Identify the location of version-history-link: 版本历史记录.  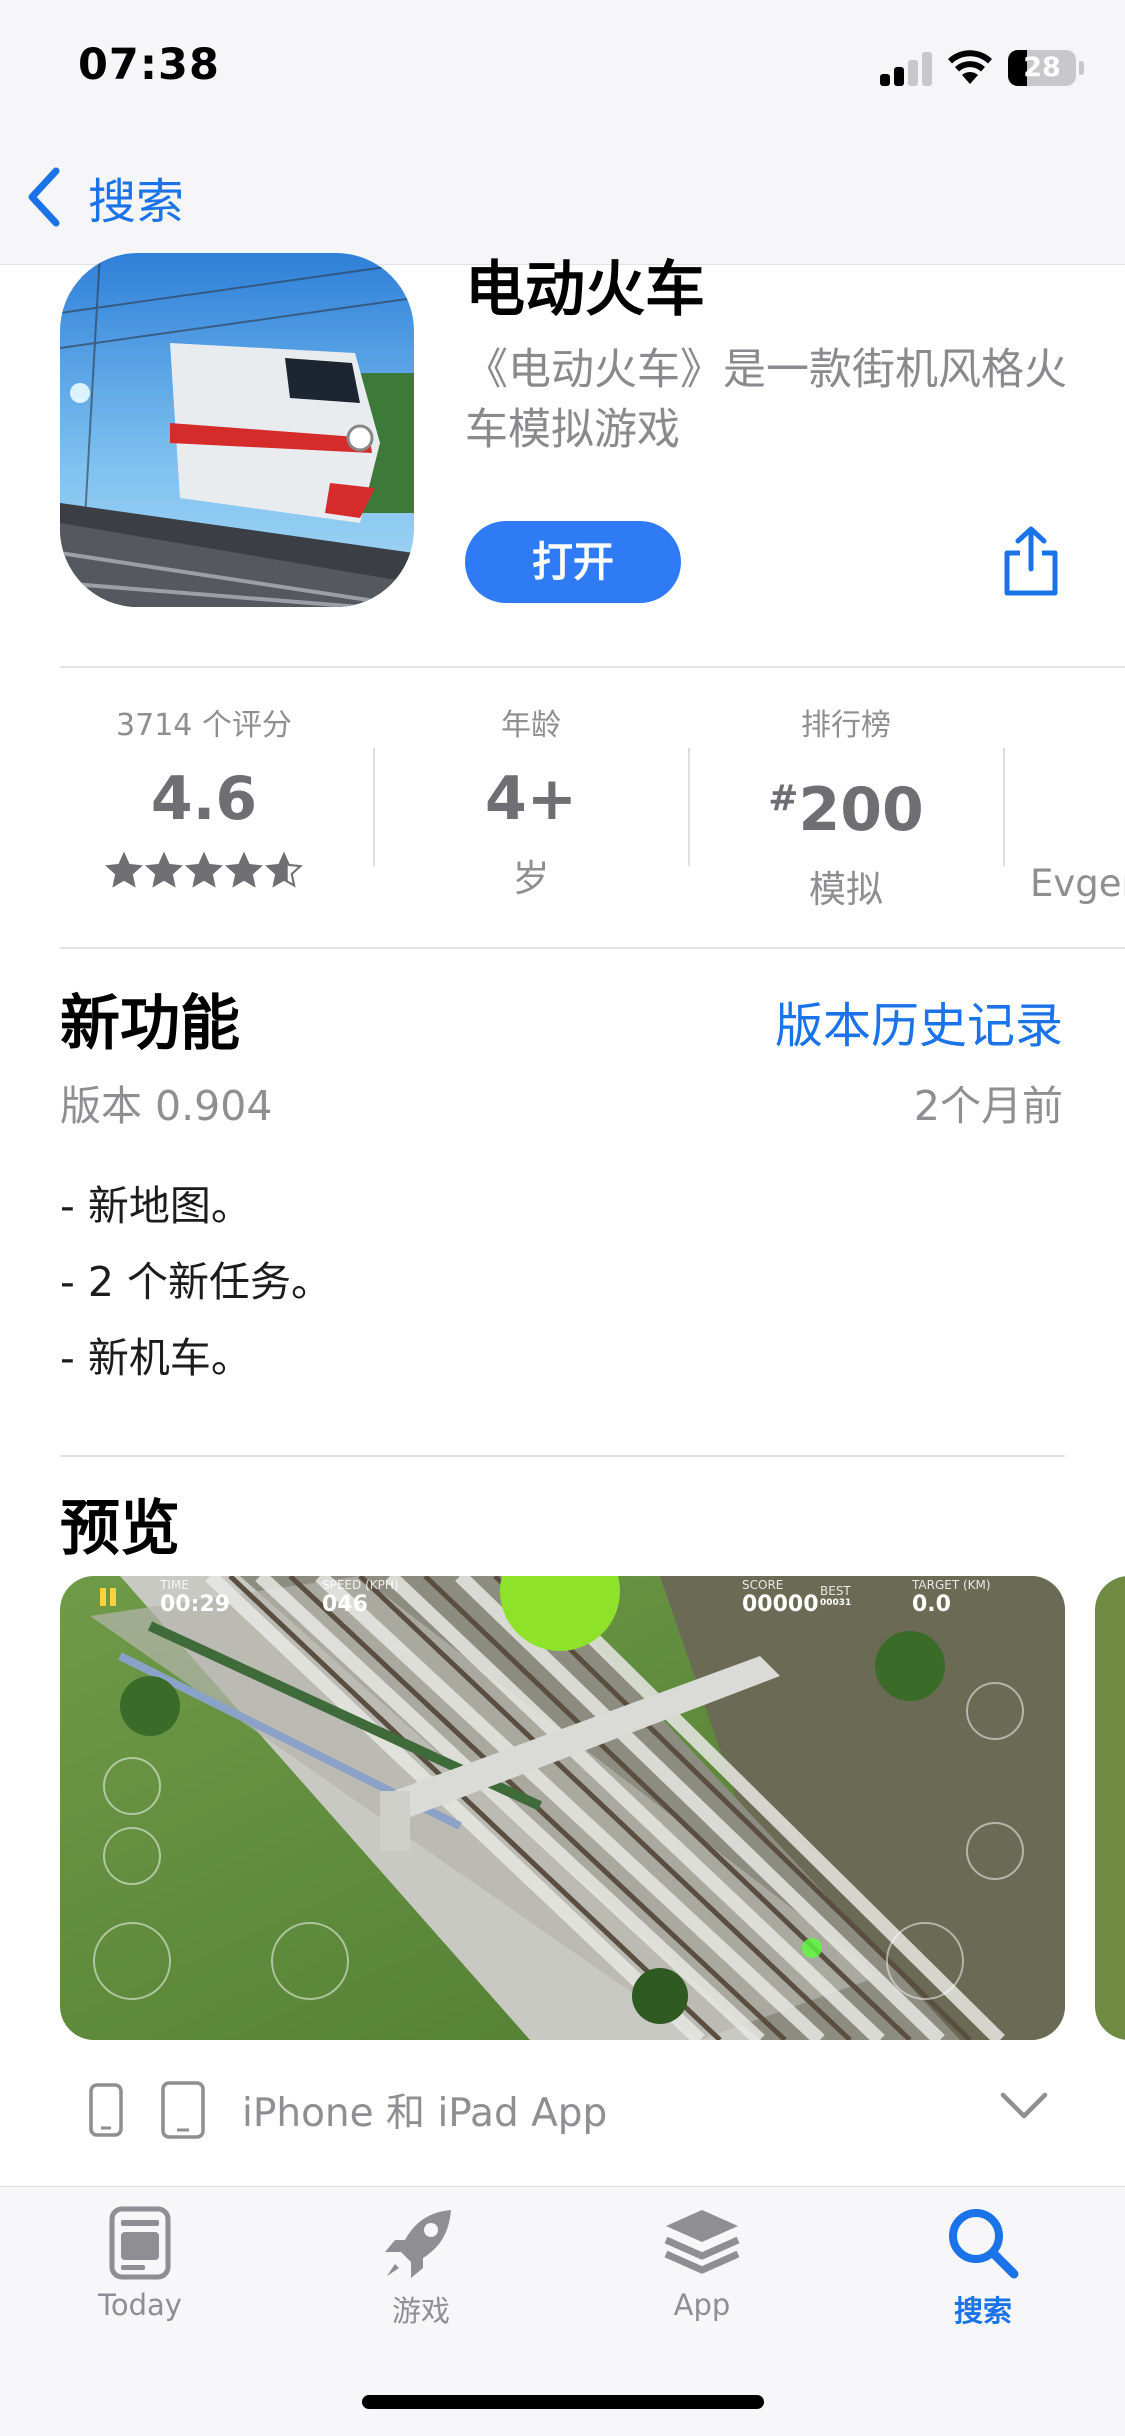
(919, 1021).